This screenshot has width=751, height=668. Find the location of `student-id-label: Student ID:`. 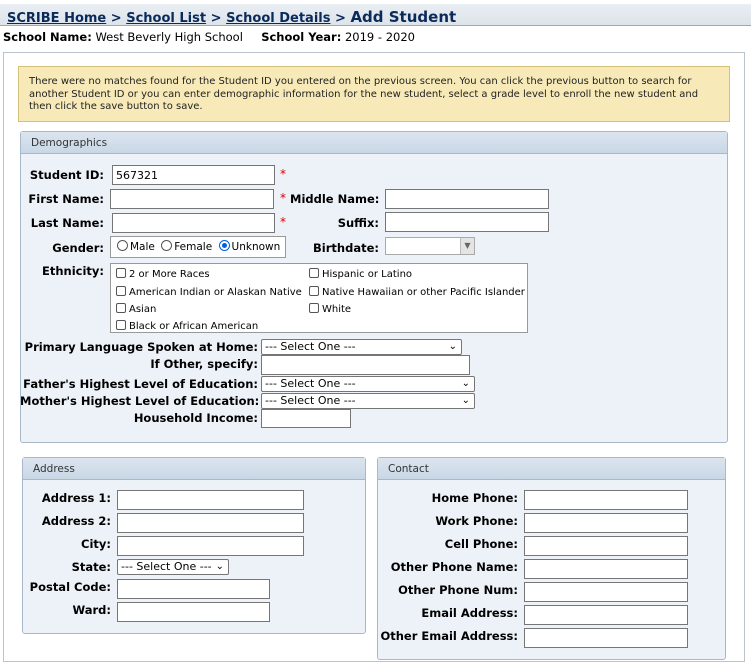

student-id-label: Student ID: is located at coordinates (66, 175).